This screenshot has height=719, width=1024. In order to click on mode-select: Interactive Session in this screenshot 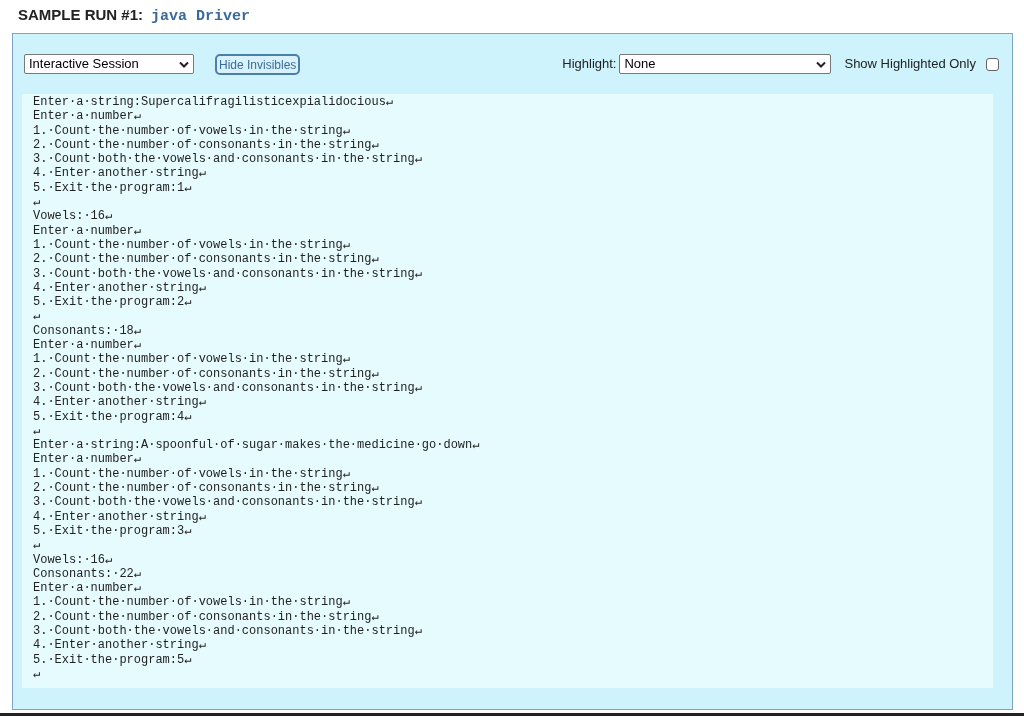, I will do `click(109, 64)`.